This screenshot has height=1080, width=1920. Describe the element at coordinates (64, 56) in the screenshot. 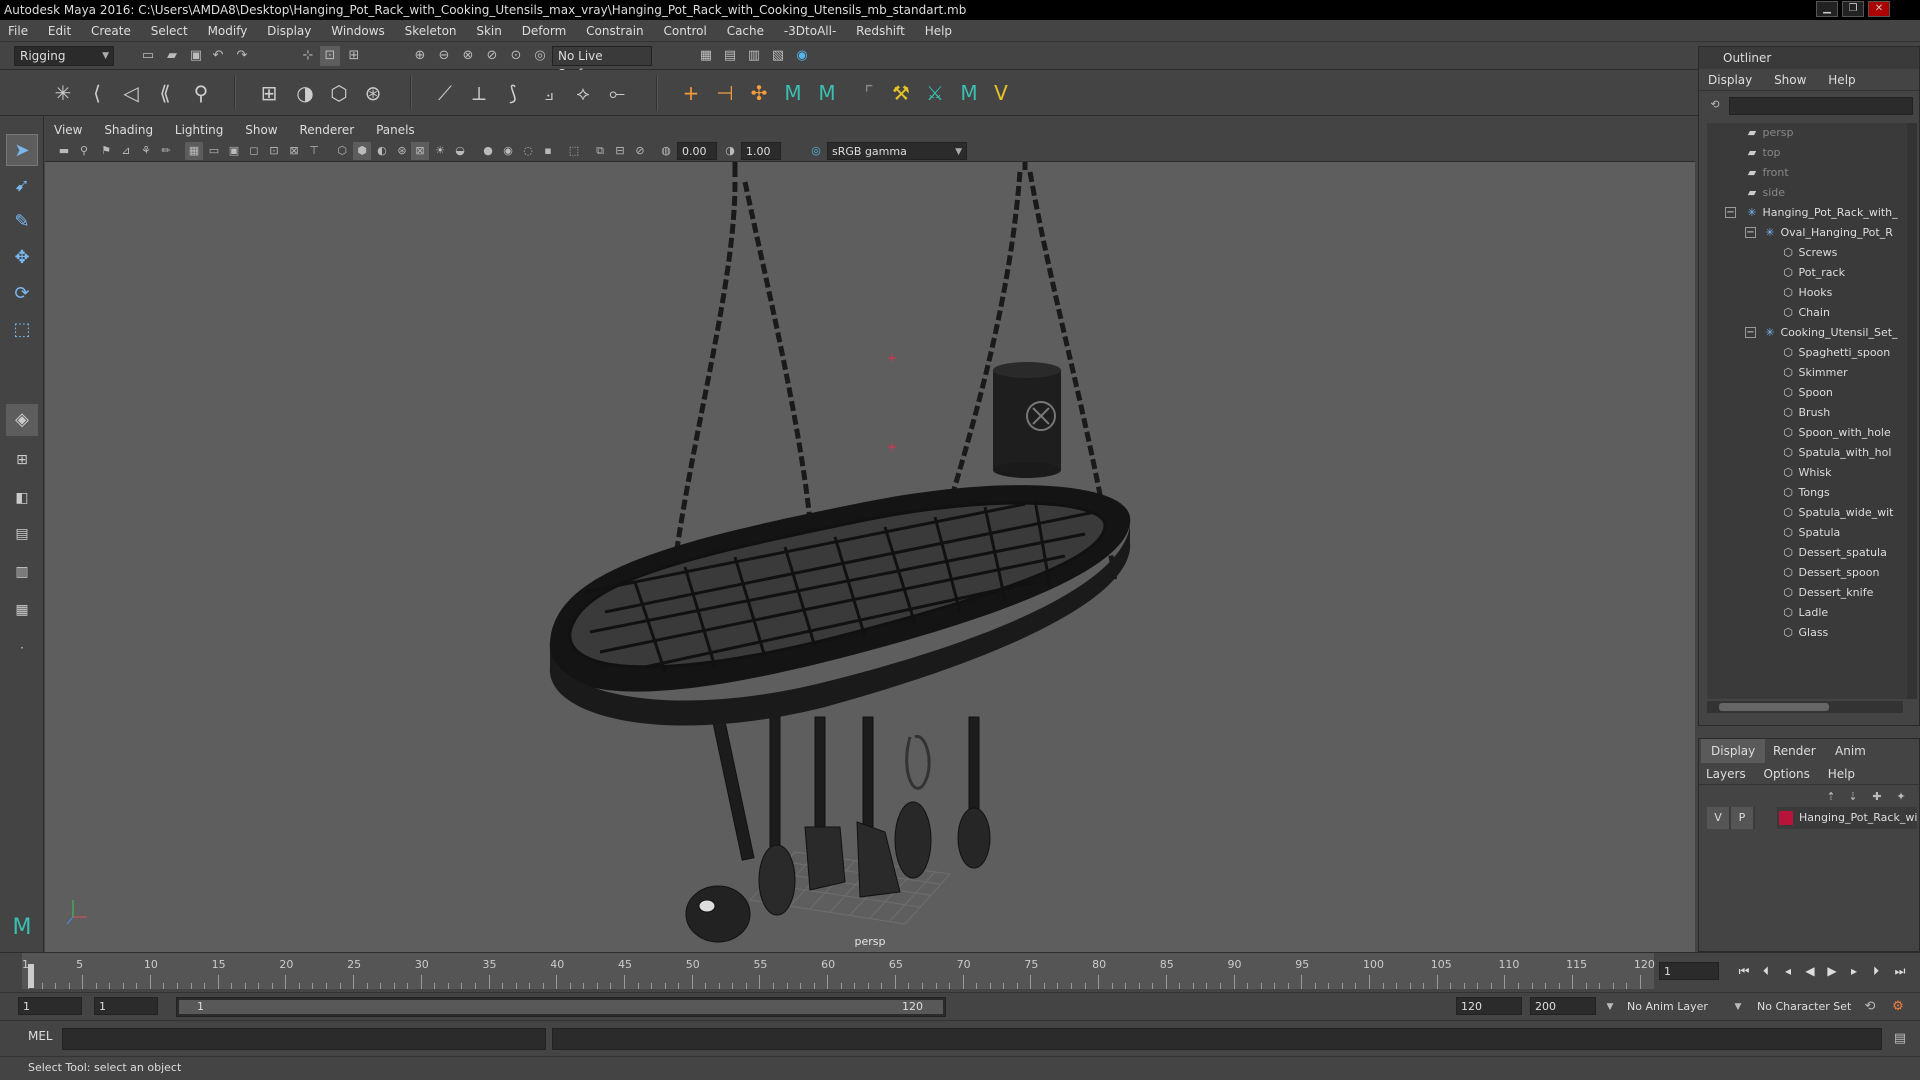

I see `menuset-dropdown: Rigging ▼` at that location.